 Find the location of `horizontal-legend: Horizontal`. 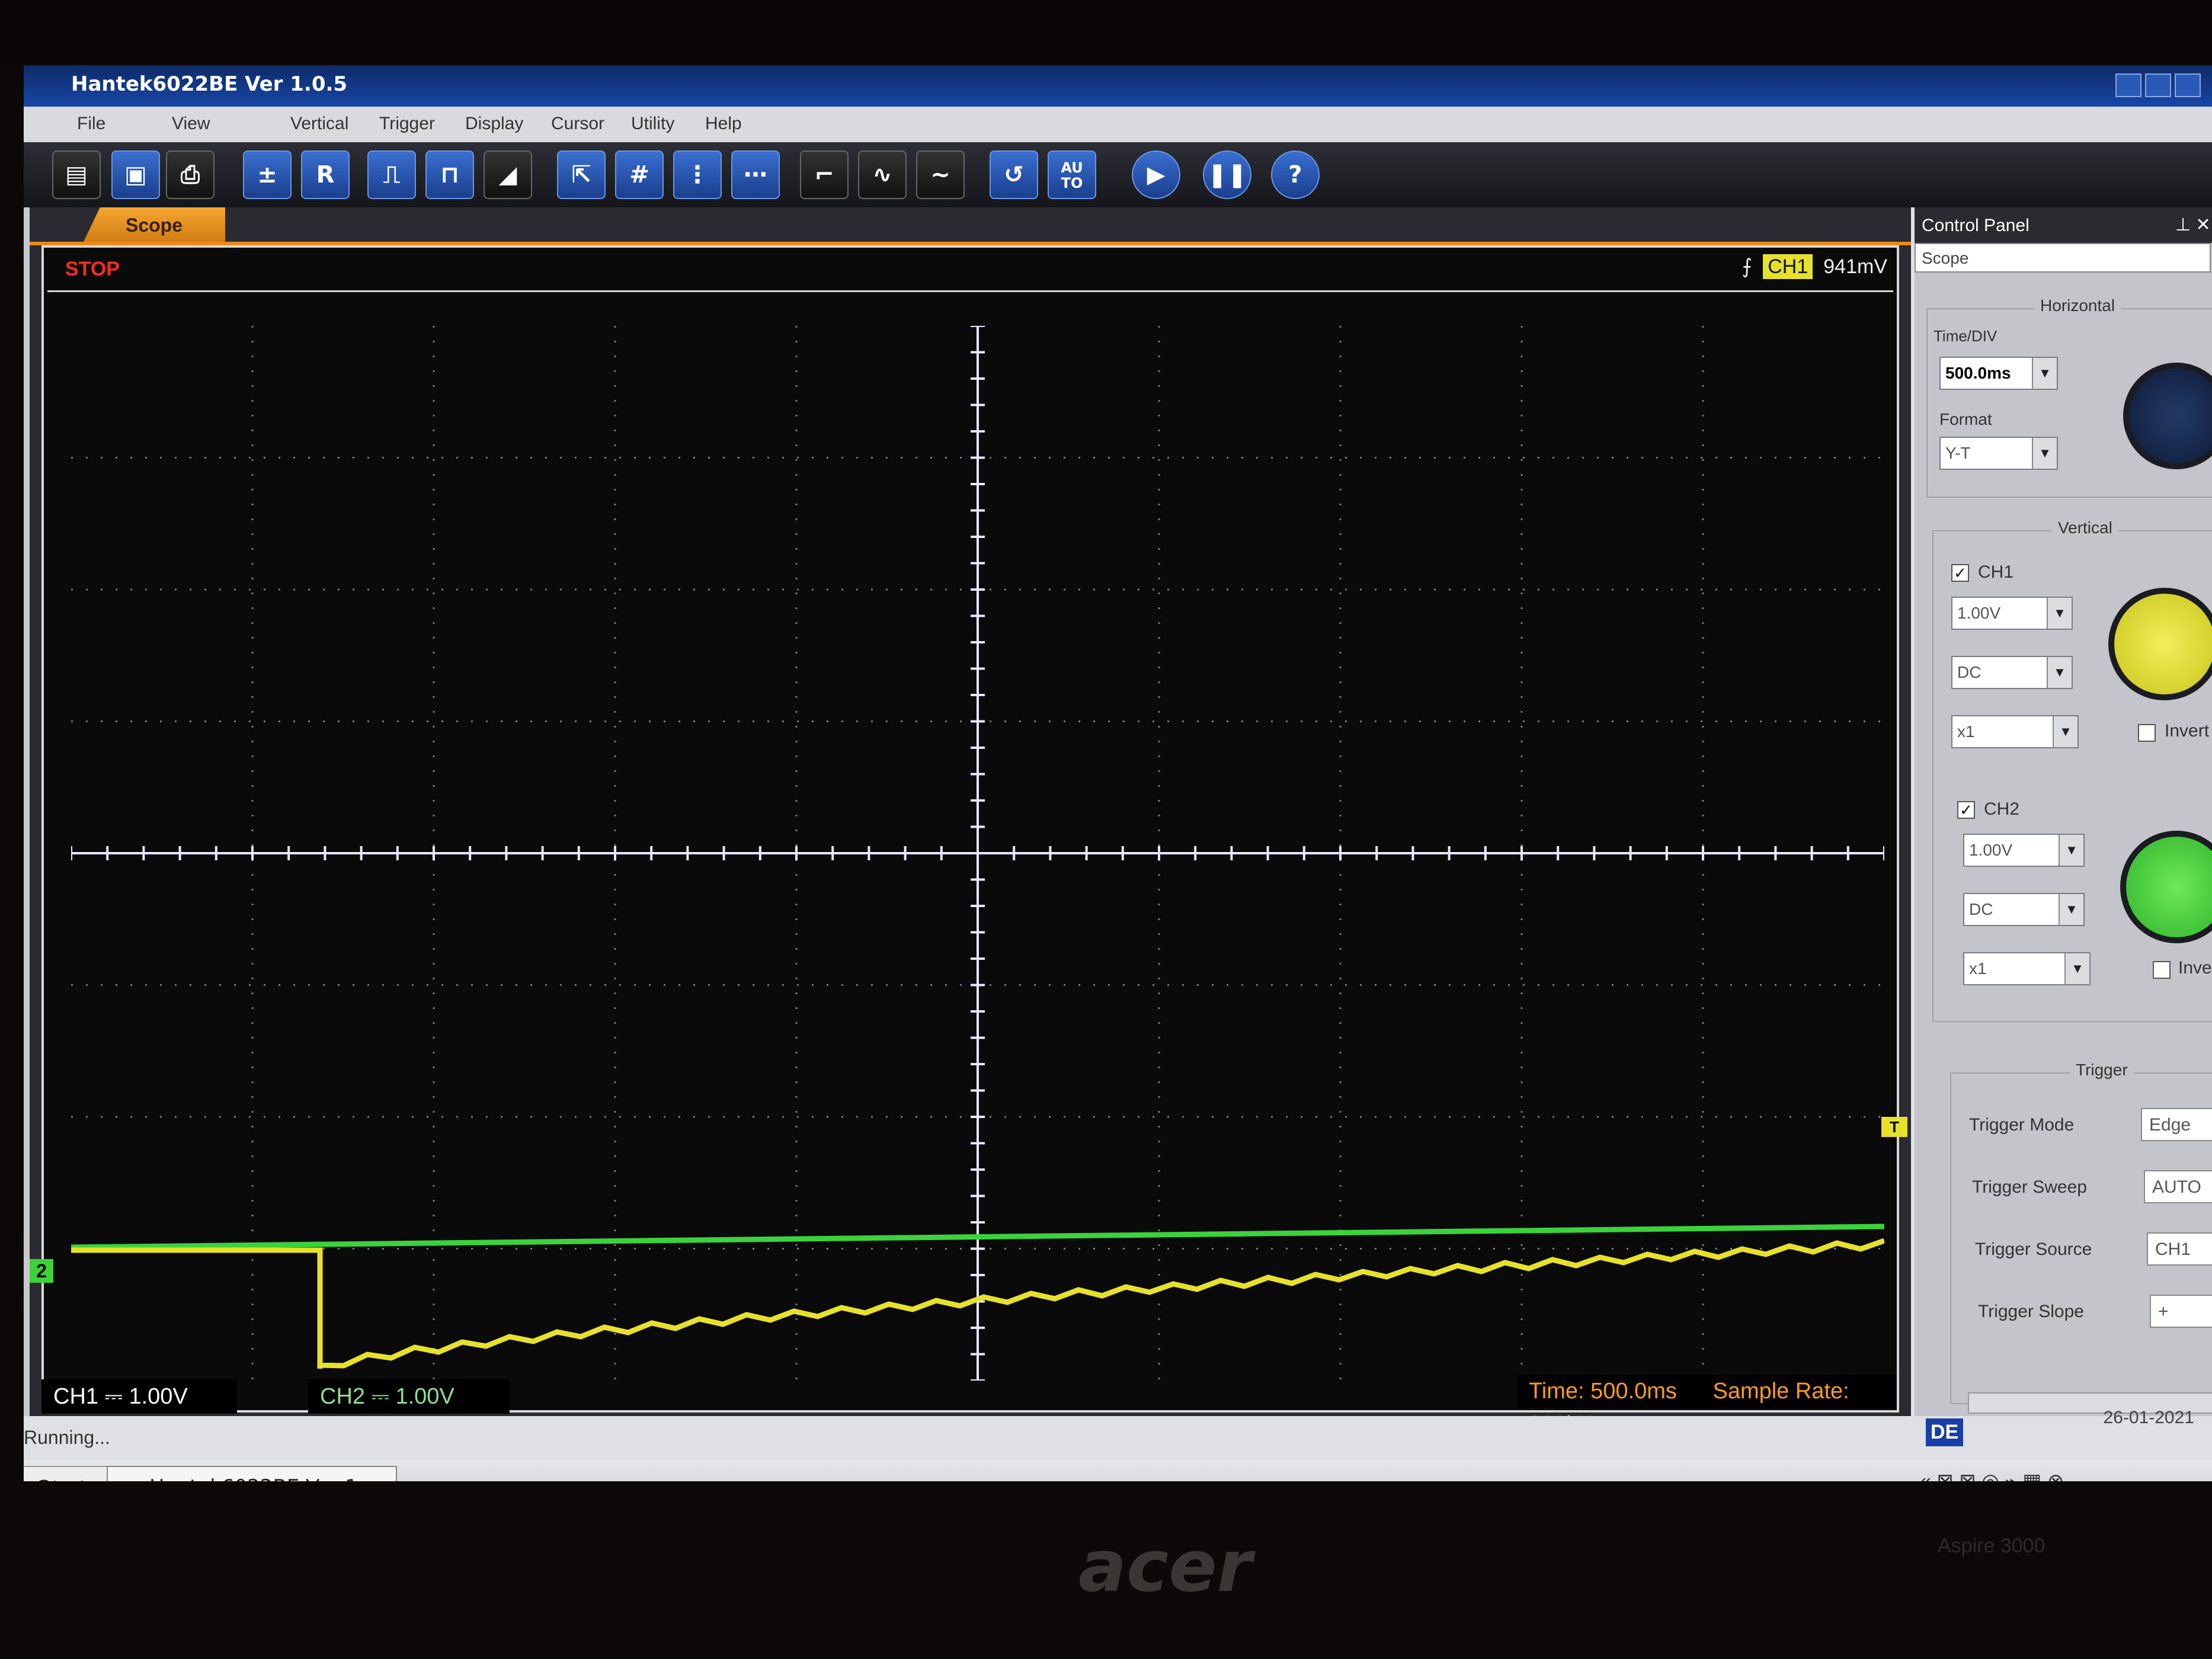

horizontal-legend: Horizontal is located at coordinates (2077, 305).